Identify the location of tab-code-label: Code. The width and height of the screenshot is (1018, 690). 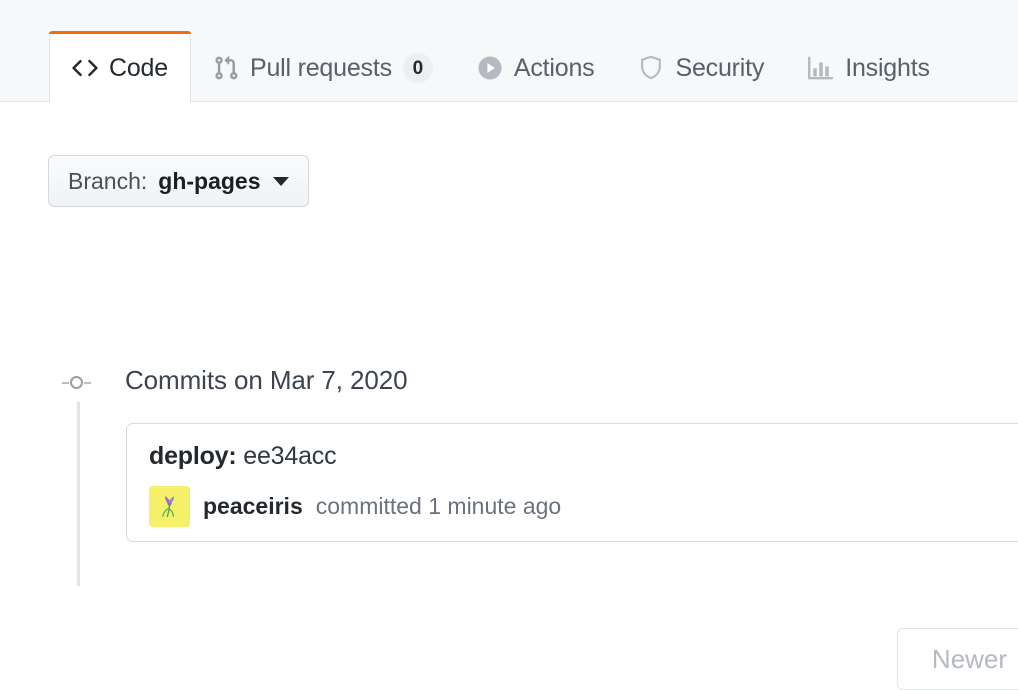
(138, 67).